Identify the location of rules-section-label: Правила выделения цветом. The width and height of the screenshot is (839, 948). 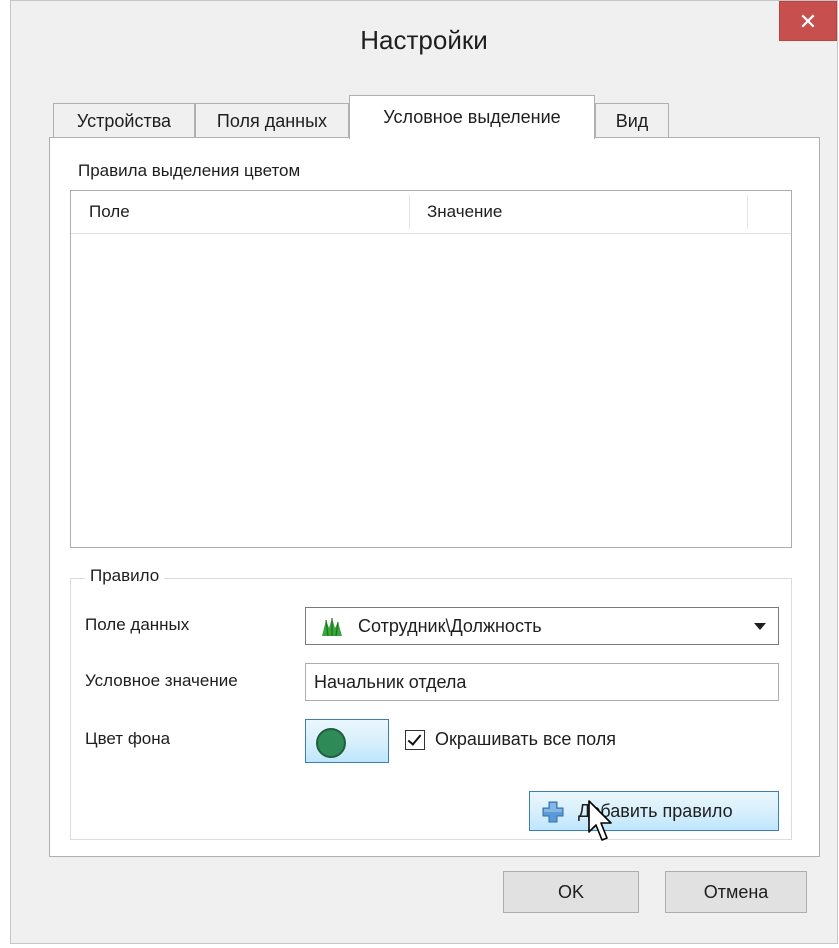
(189, 170).